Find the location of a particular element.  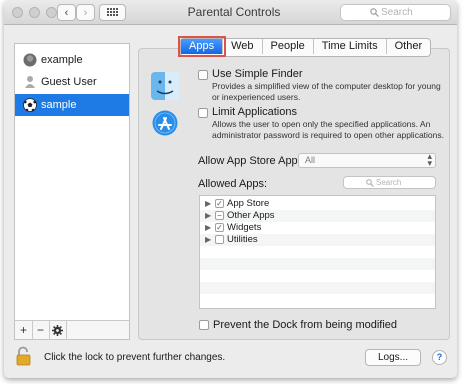

app-row-other-apps: ▶ − Other Apps is located at coordinates (317, 216).